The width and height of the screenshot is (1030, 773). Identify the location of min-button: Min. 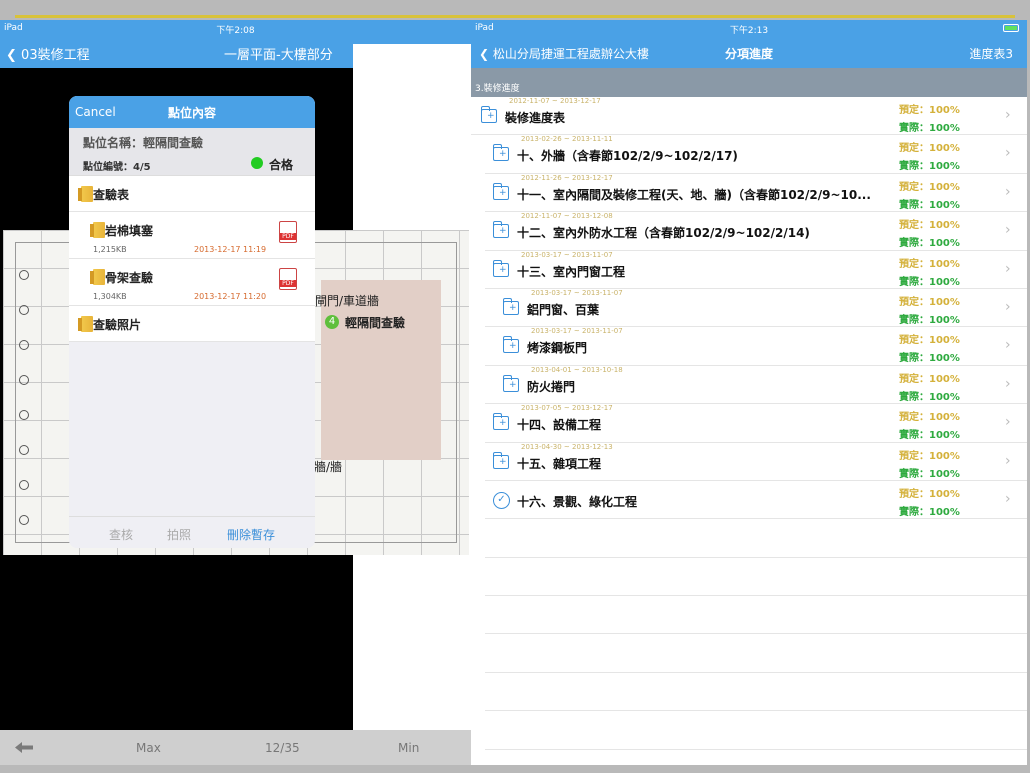
(408, 748).